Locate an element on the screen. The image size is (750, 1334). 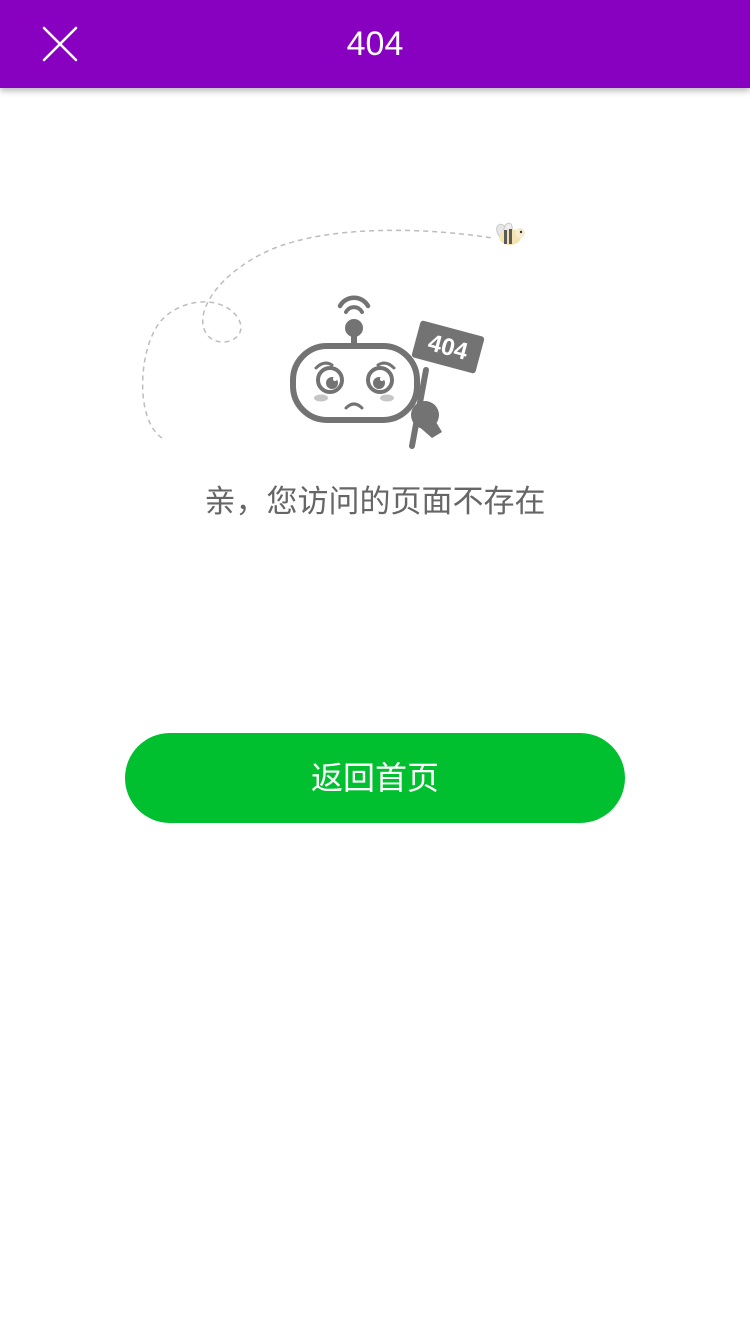
not-found-message: 亲，您访问的页面不存在 is located at coordinates (375, 502).